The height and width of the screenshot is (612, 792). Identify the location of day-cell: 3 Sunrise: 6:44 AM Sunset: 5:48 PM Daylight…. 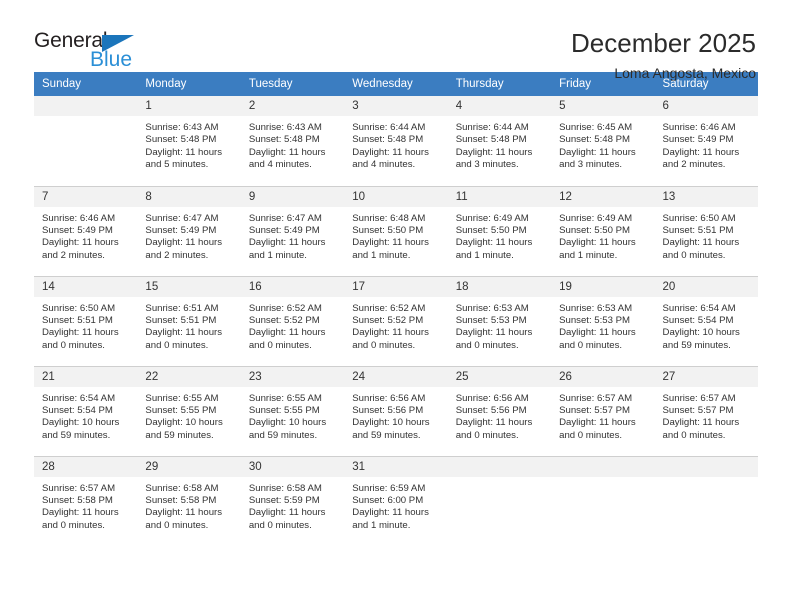
(396, 141).